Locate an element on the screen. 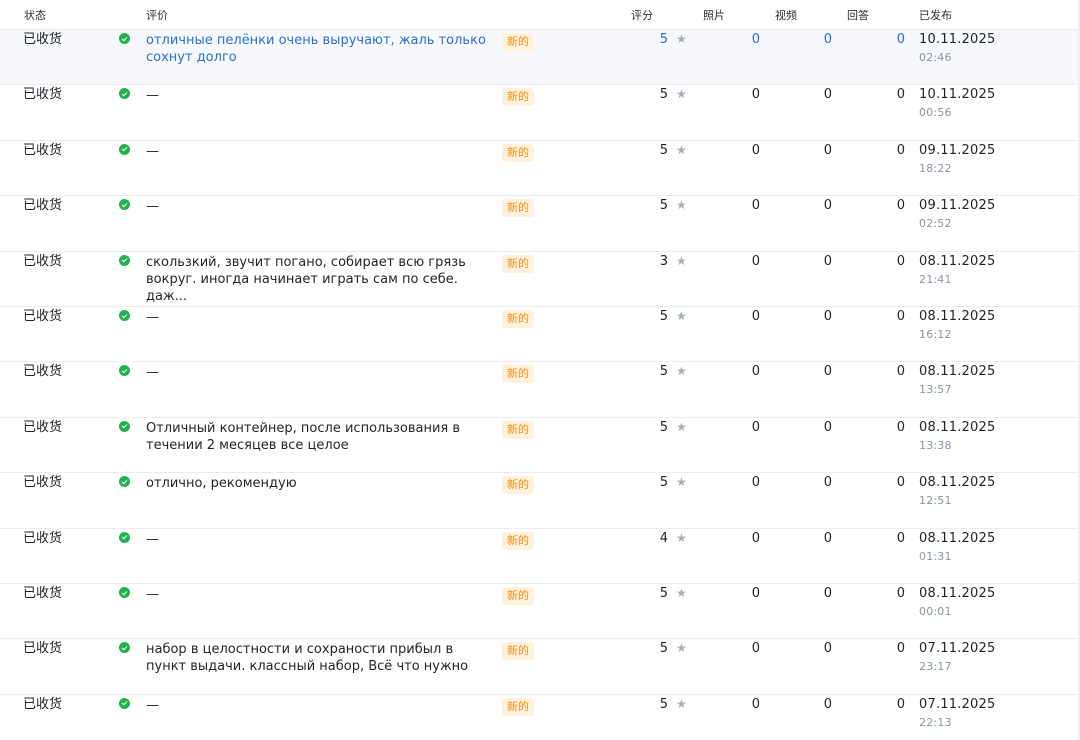 This screenshot has height=740, width=1080. published-time: 13:38 is located at coordinates (935, 445).